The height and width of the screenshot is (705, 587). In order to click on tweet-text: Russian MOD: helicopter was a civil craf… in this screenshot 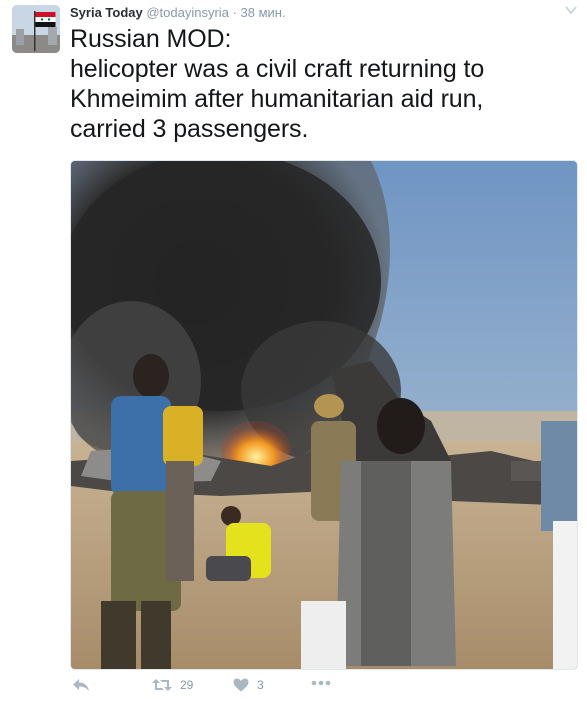, I will do `click(320, 84)`.